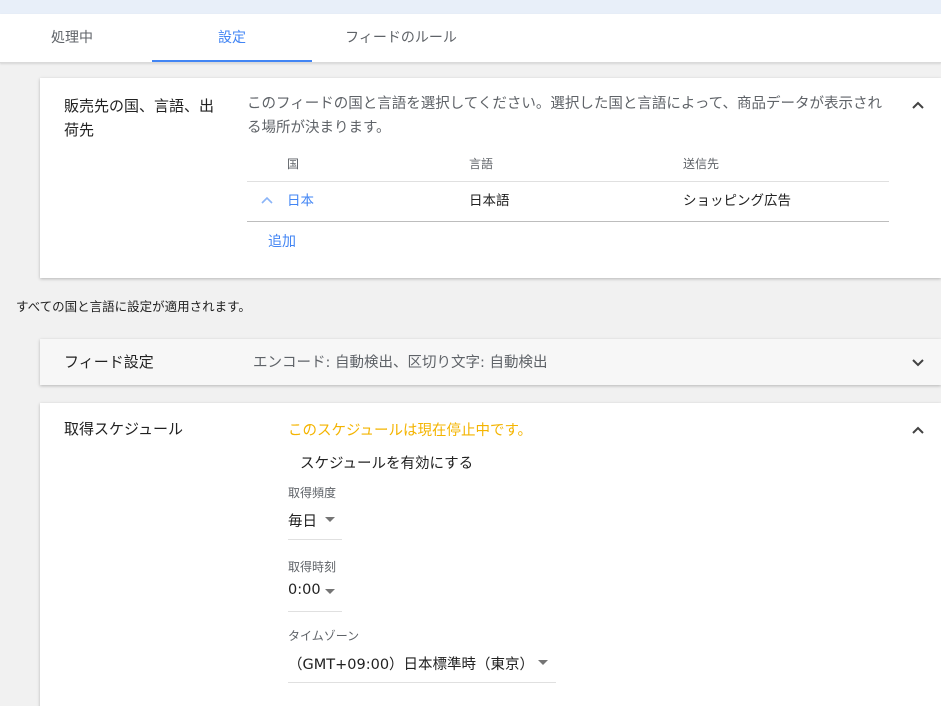 The image size is (941, 706). Describe the element at coordinates (470, 7) in the screenshot. I see `top-bar` at that location.